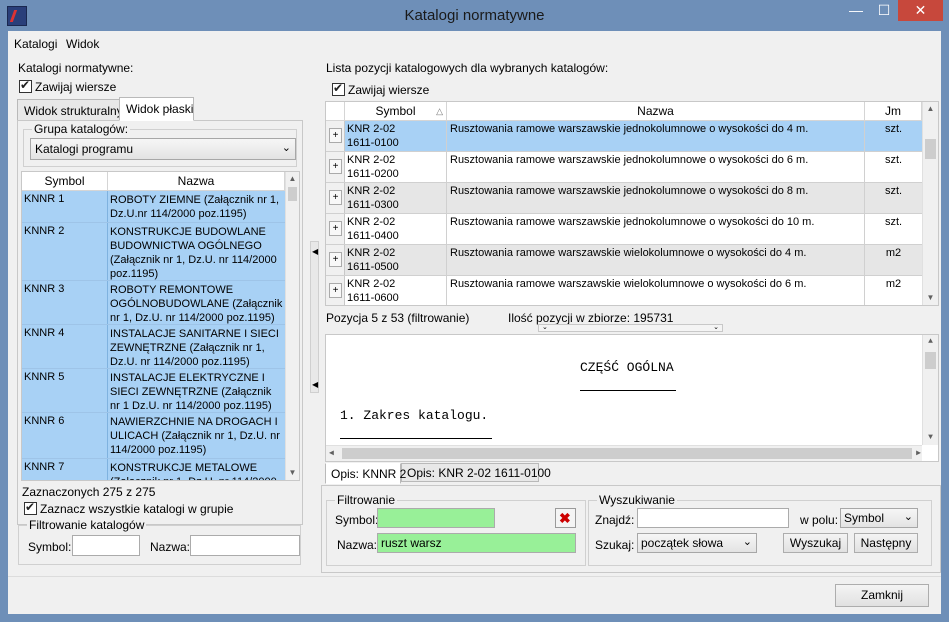  I want to click on next-button: Następny, so click(886, 543).